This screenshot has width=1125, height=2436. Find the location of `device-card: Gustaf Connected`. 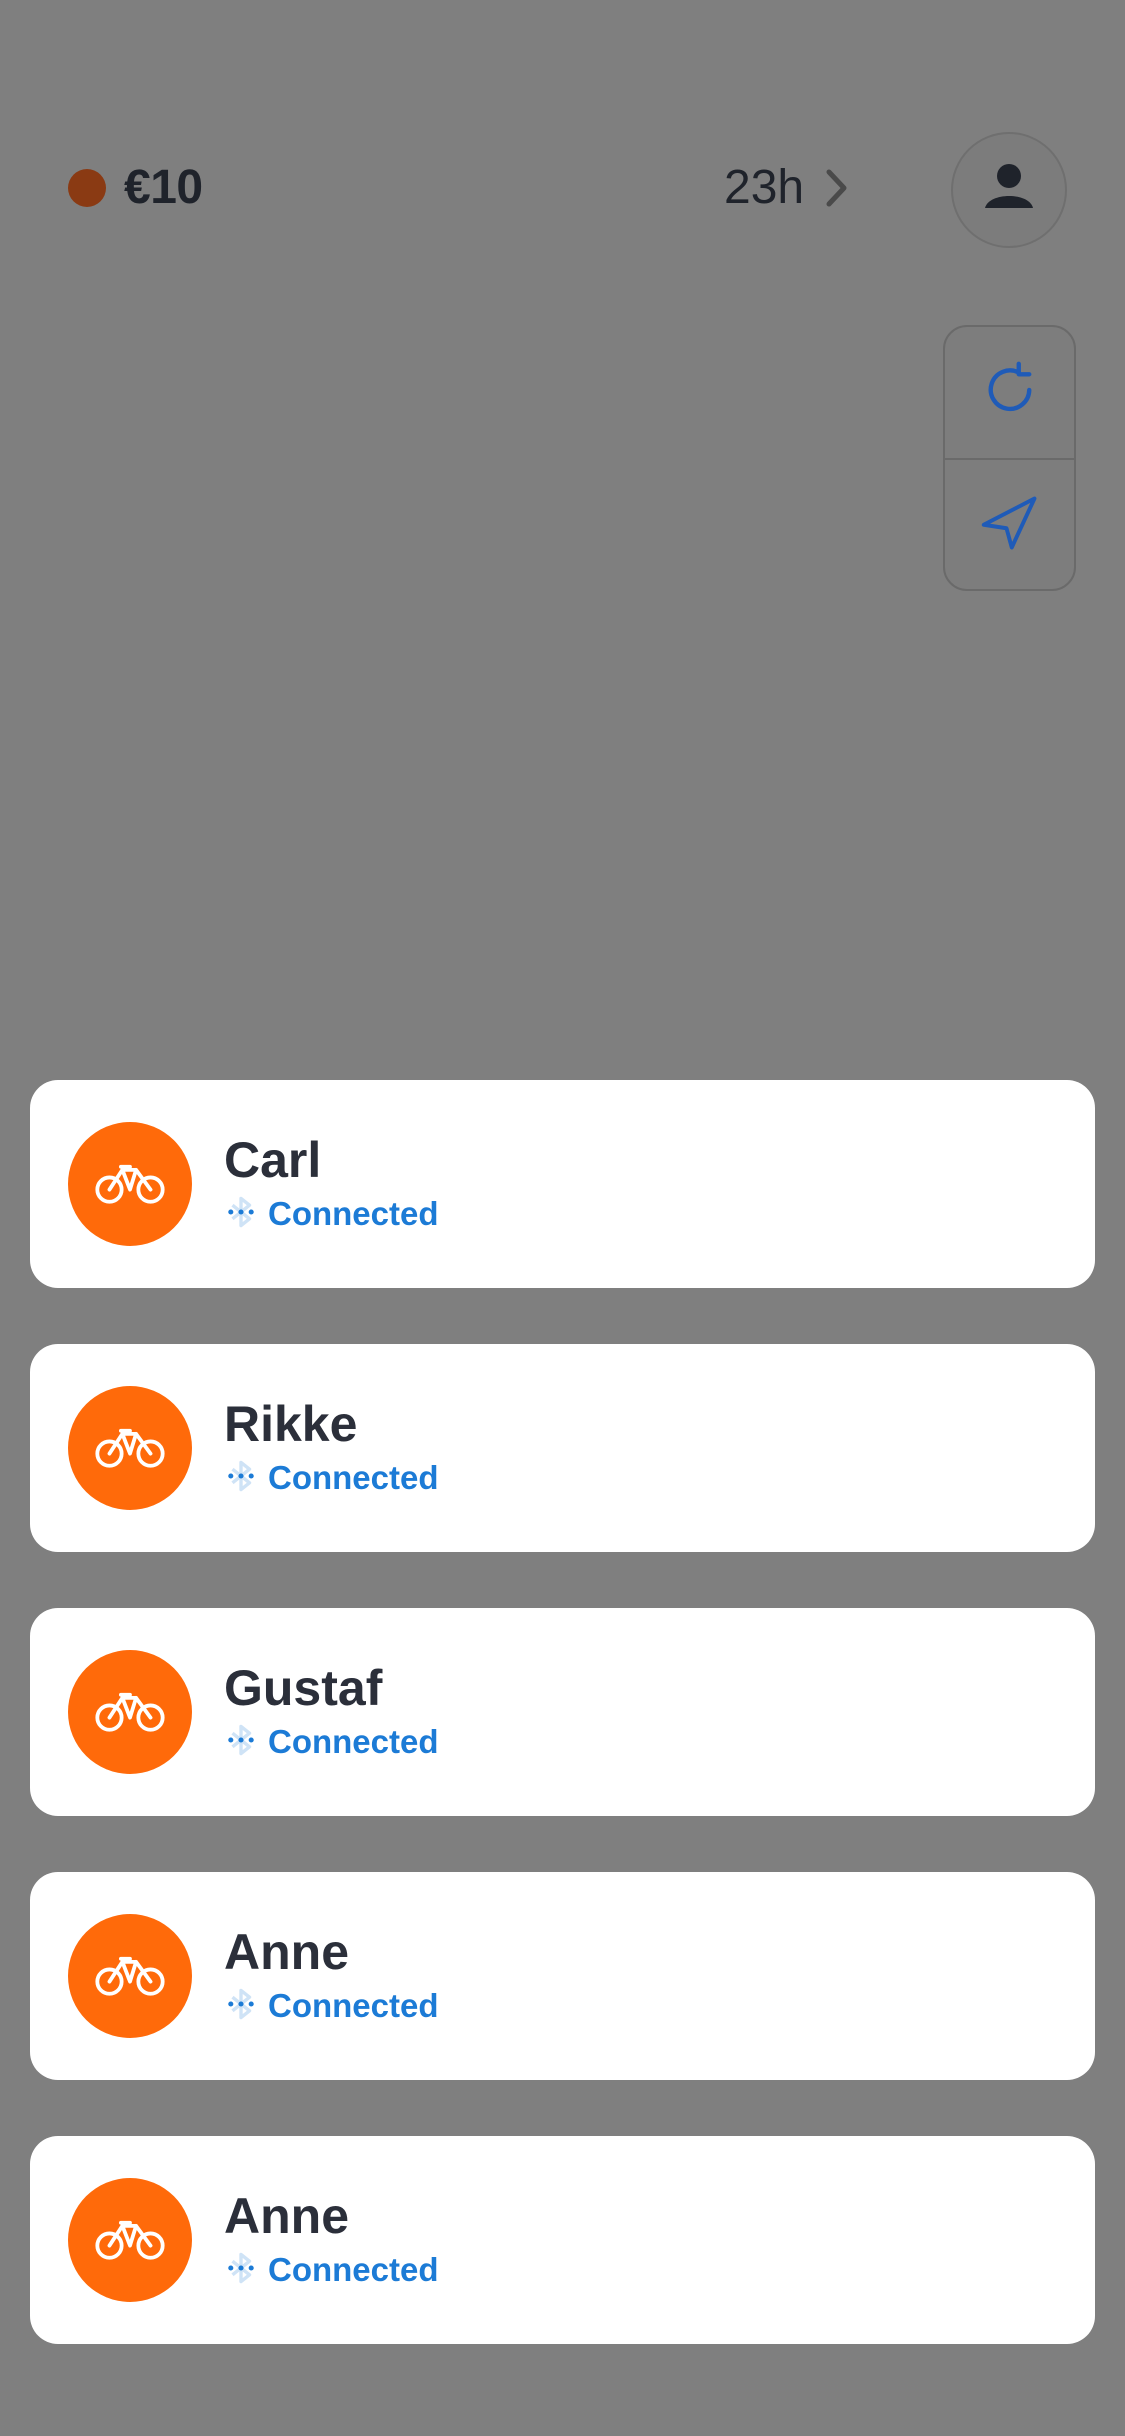

device-card: Gustaf Connected is located at coordinates (562, 1712).